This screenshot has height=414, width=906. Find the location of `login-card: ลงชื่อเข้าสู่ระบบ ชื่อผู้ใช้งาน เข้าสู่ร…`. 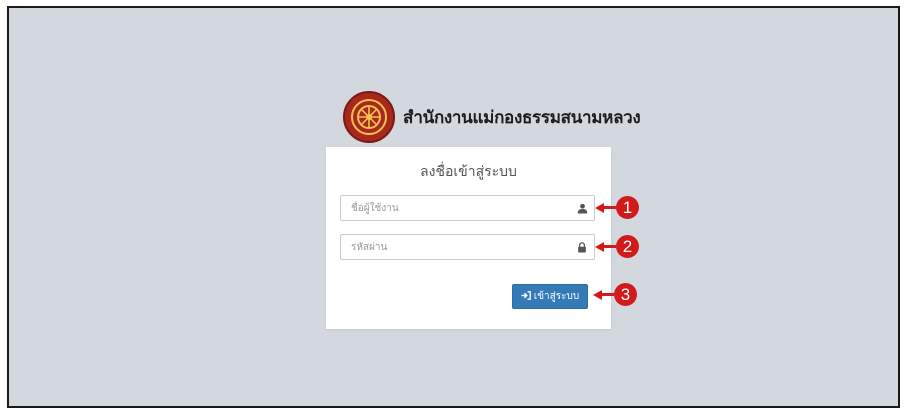

login-card: ลงชื่อเข้าสู่ระบบ ชื่อผู้ใช้งาน เข้าสู่ร… is located at coordinates (468, 238).